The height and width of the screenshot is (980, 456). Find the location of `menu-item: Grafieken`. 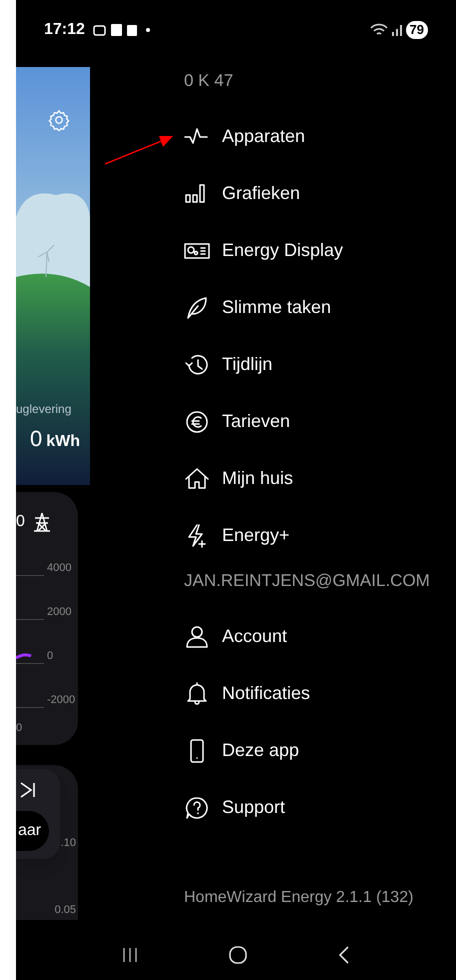

menu-item: Grafieken is located at coordinates (261, 193).